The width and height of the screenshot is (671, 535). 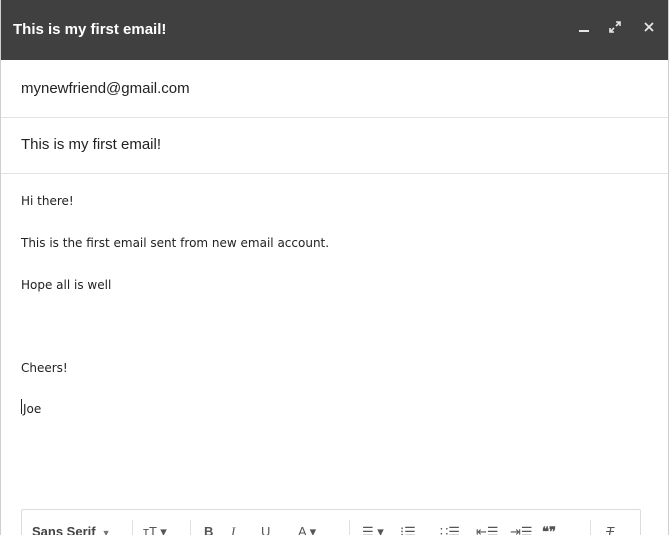 What do you see at coordinates (521, 529) in the screenshot?
I see `indent-more-icon: ⇥☰` at bounding box center [521, 529].